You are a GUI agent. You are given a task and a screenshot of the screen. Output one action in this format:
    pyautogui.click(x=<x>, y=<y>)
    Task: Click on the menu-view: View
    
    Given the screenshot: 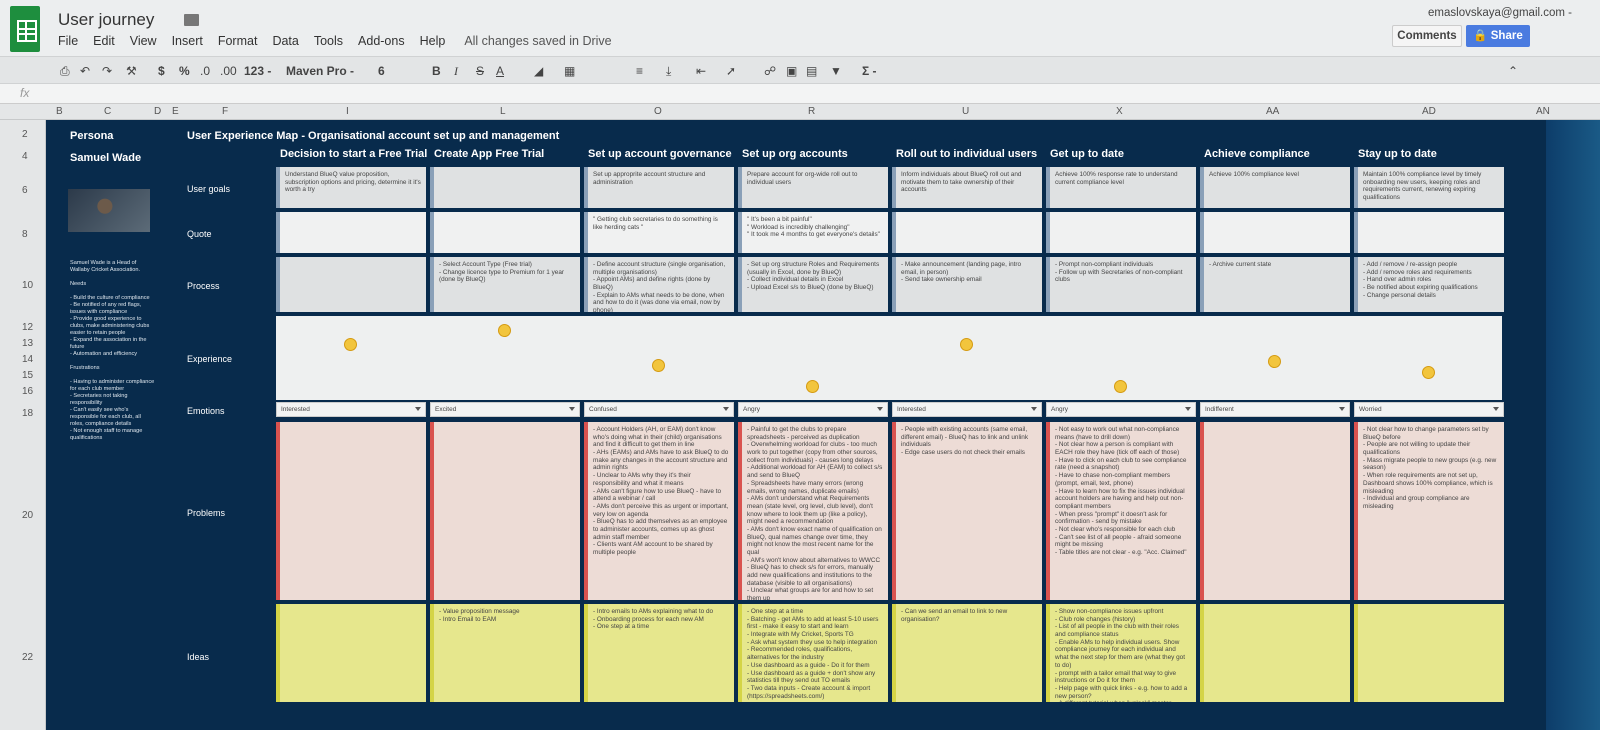 What is the action you would take?
    pyautogui.click(x=143, y=41)
    